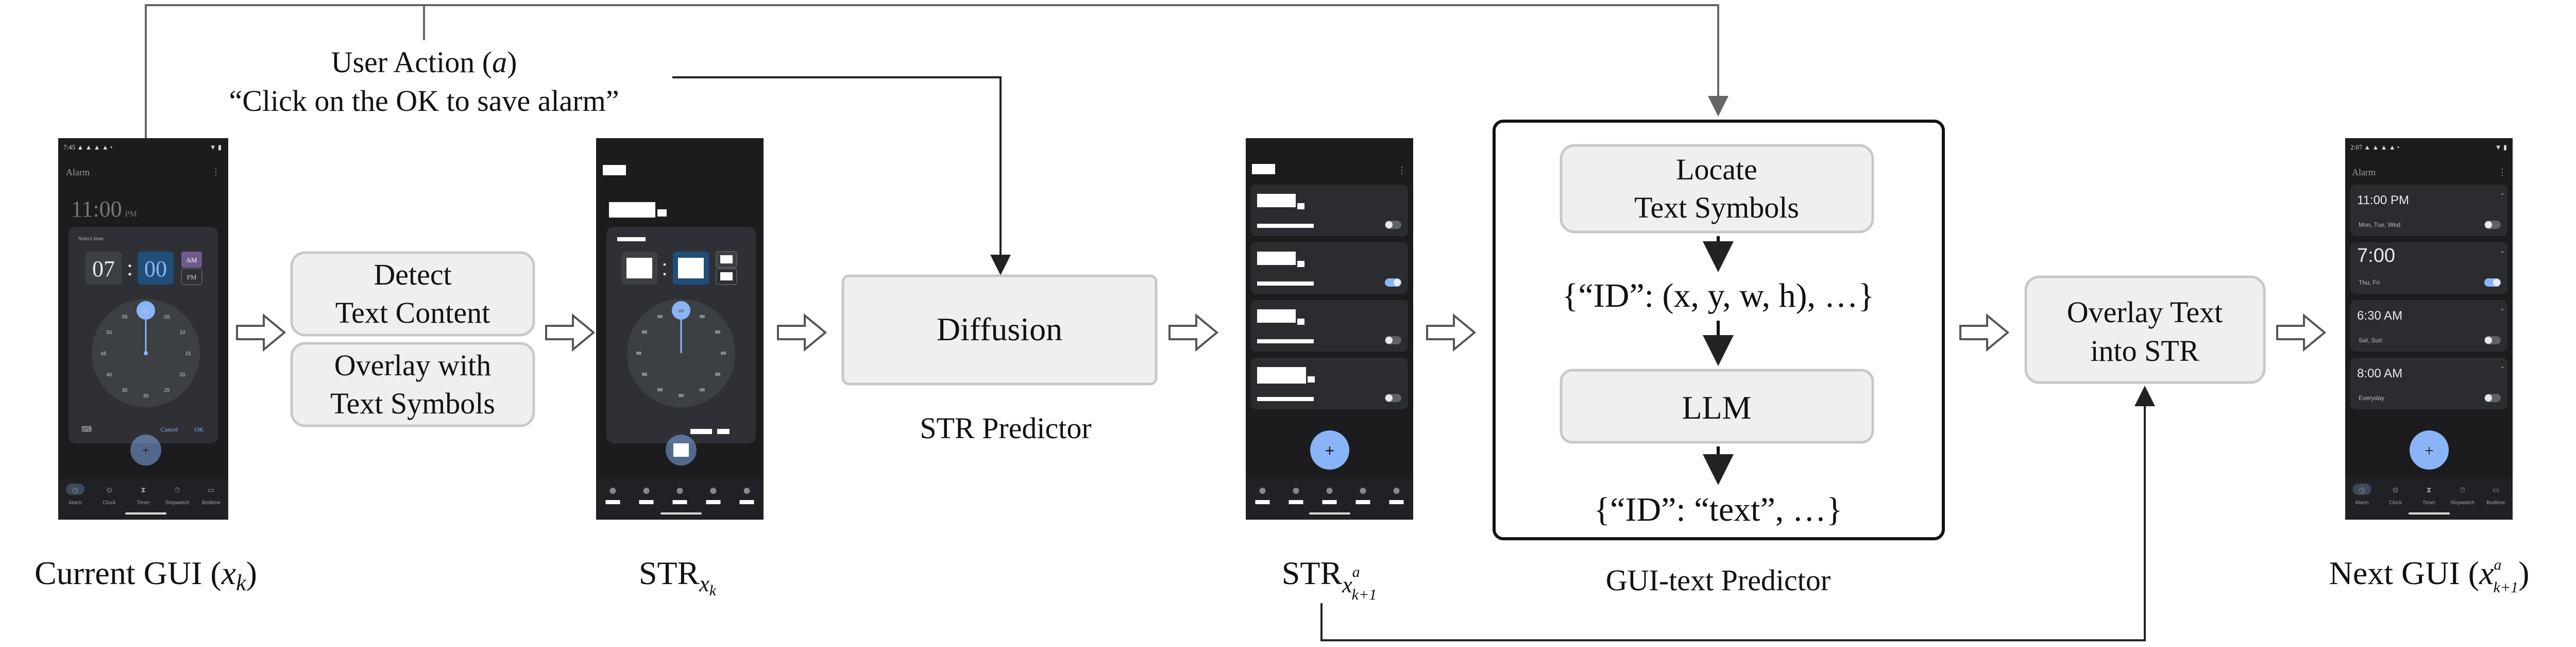 Image resolution: width=2576 pixels, height=647 pixels. Describe the element at coordinates (192, 277) in the screenshot. I see `pm-label: PM` at that location.